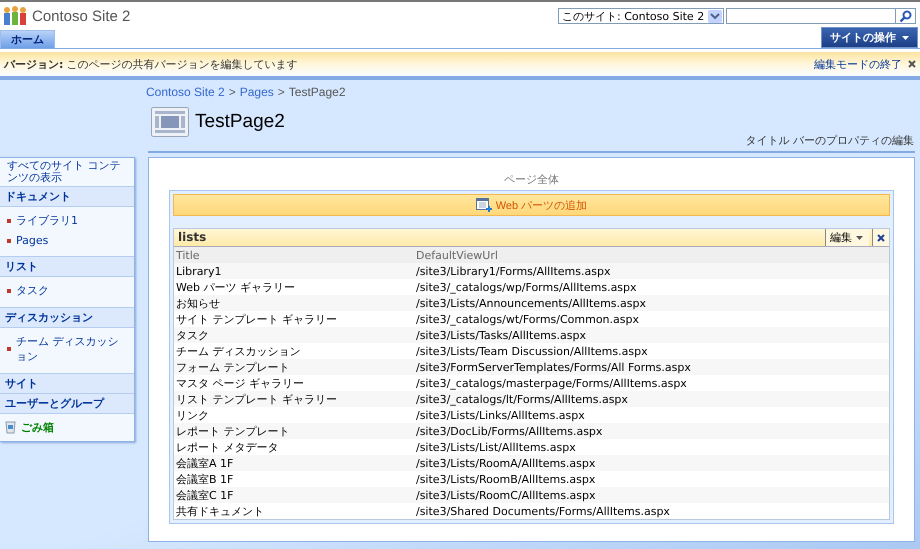  What do you see at coordinates (651, 255) in the screenshot?
I see `column-header: DefaultViewUrl` at bounding box center [651, 255].